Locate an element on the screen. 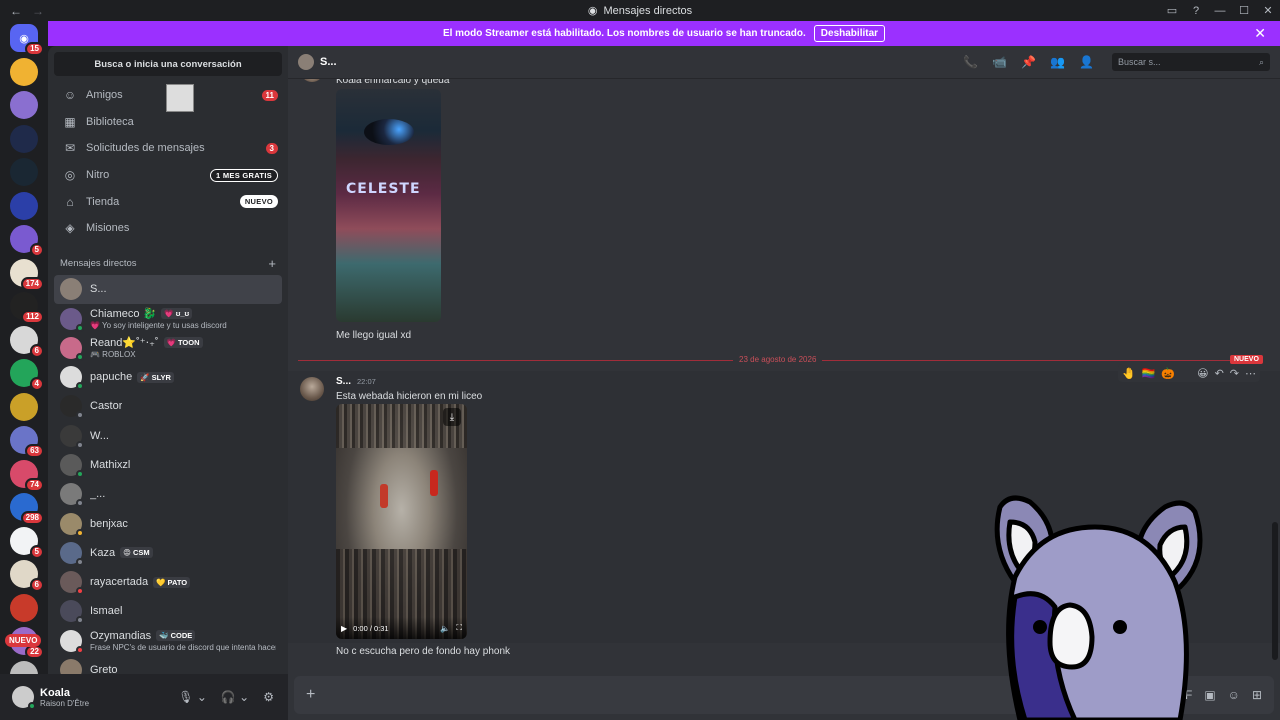  nav-nitro: ◎ Nitro 1 MES GRATIS is located at coordinates (168, 175).